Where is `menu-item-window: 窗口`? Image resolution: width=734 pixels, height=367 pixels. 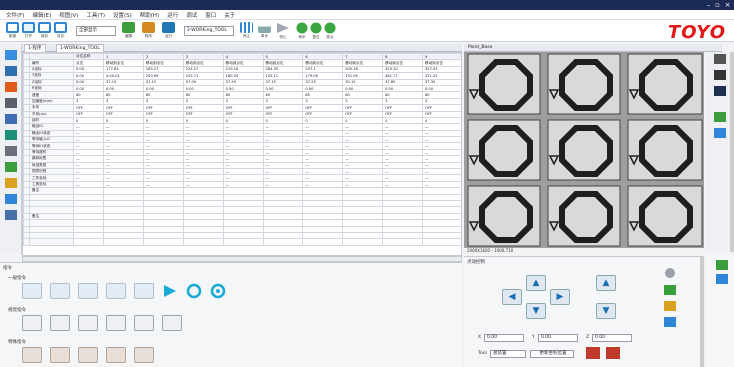 menu-item-window: 窗口 is located at coordinates (210, 15).